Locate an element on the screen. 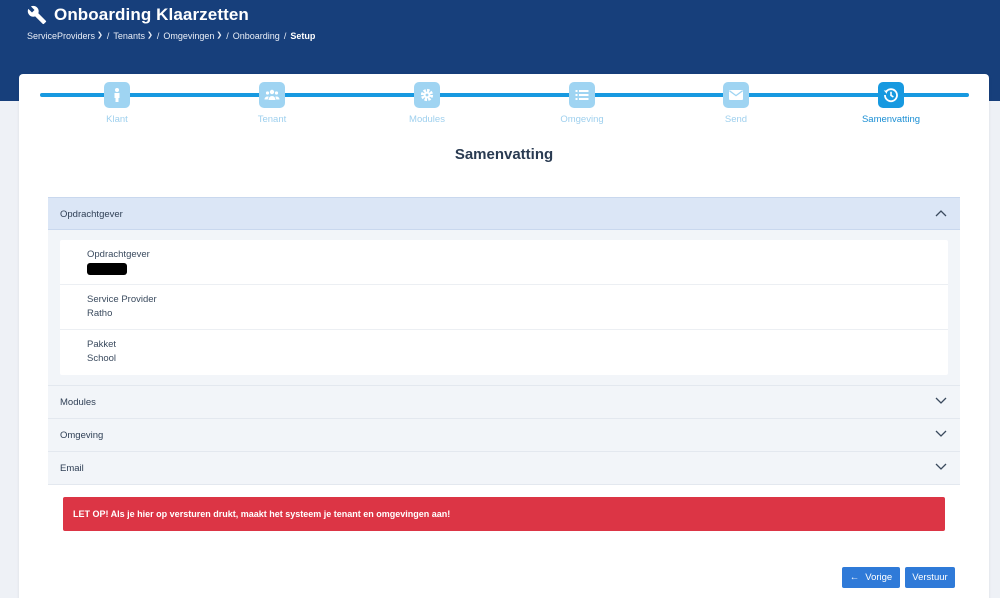 This screenshot has height=598, width=1000. accordion-header-email: Email is located at coordinates (504, 468).